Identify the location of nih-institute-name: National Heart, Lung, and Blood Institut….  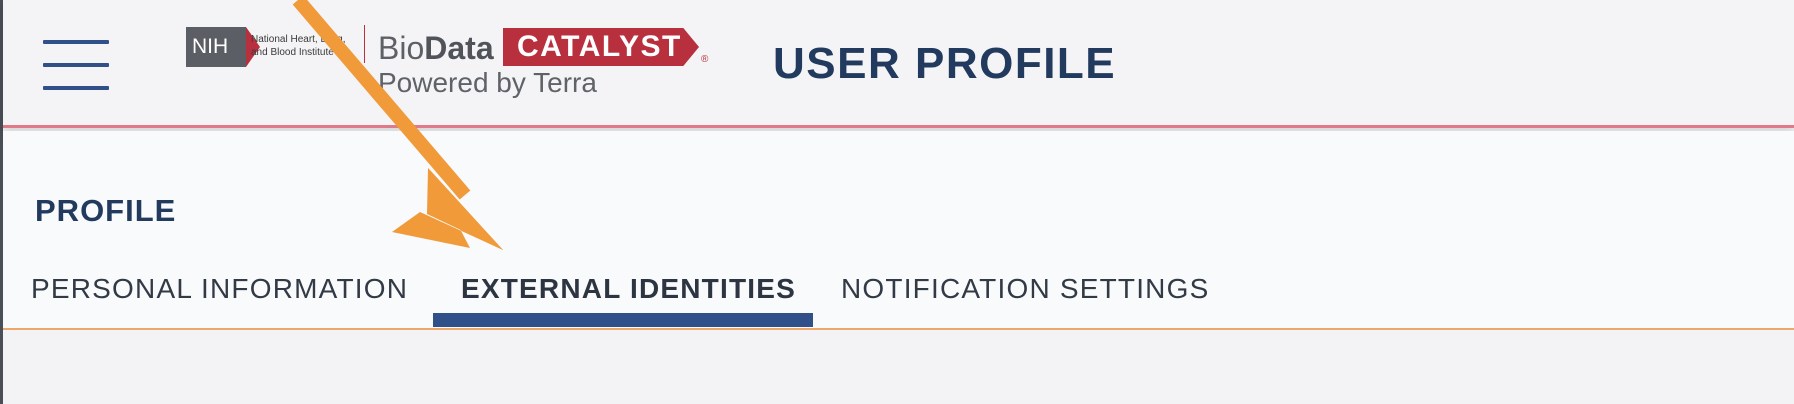
(301, 46).